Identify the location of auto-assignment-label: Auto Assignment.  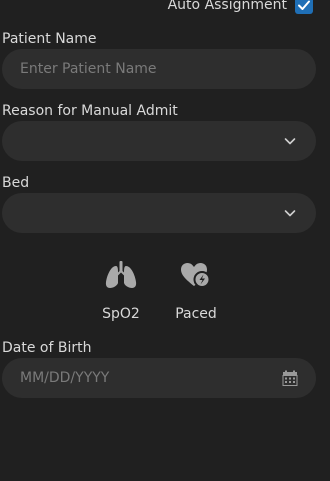
(227, 6).